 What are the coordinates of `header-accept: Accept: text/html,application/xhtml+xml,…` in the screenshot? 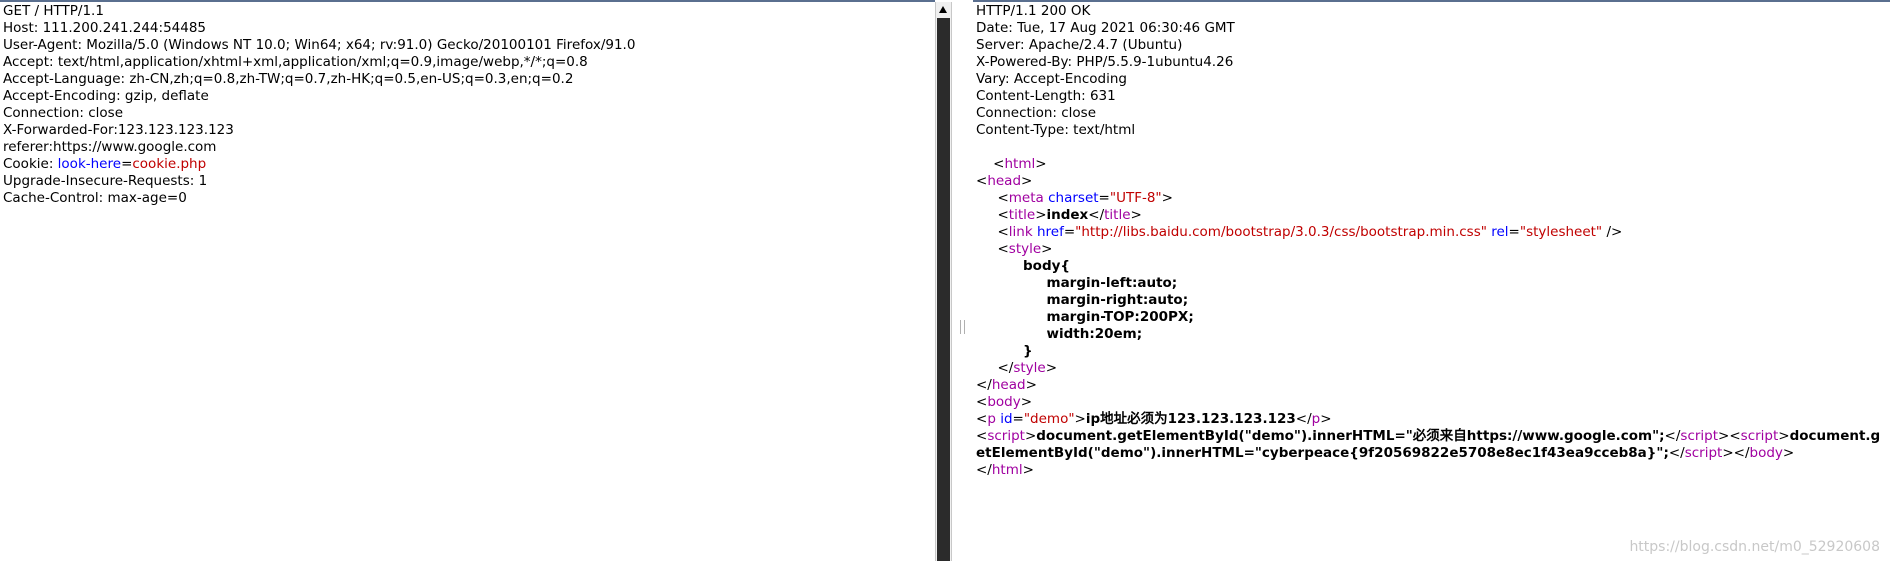 It's located at (295, 62).